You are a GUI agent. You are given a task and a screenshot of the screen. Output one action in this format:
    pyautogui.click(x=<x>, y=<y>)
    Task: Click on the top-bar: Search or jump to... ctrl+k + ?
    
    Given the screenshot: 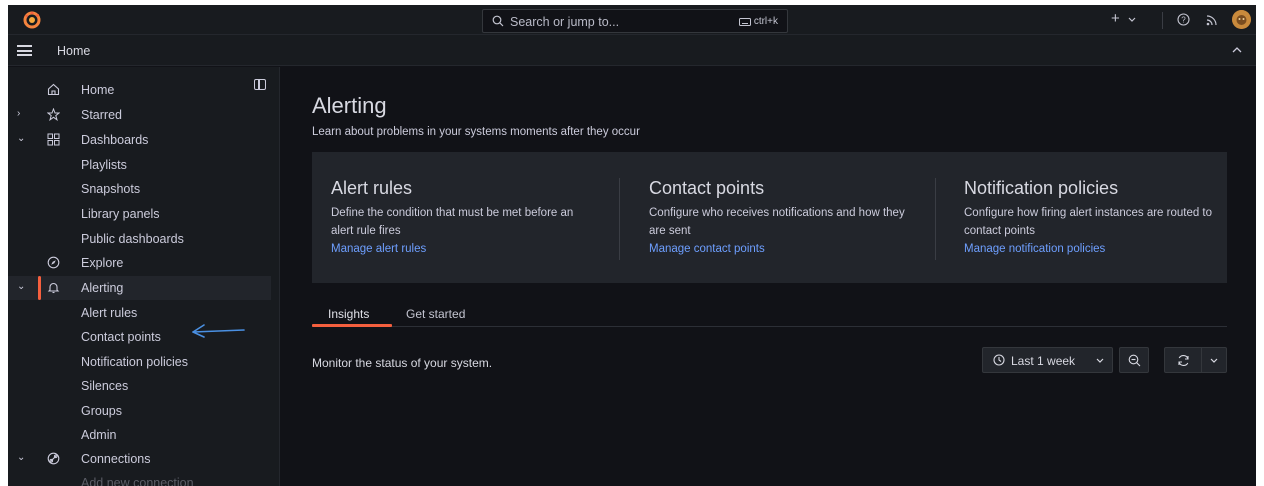 What is the action you would take?
    pyautogui.click(x=632, y=20)
    